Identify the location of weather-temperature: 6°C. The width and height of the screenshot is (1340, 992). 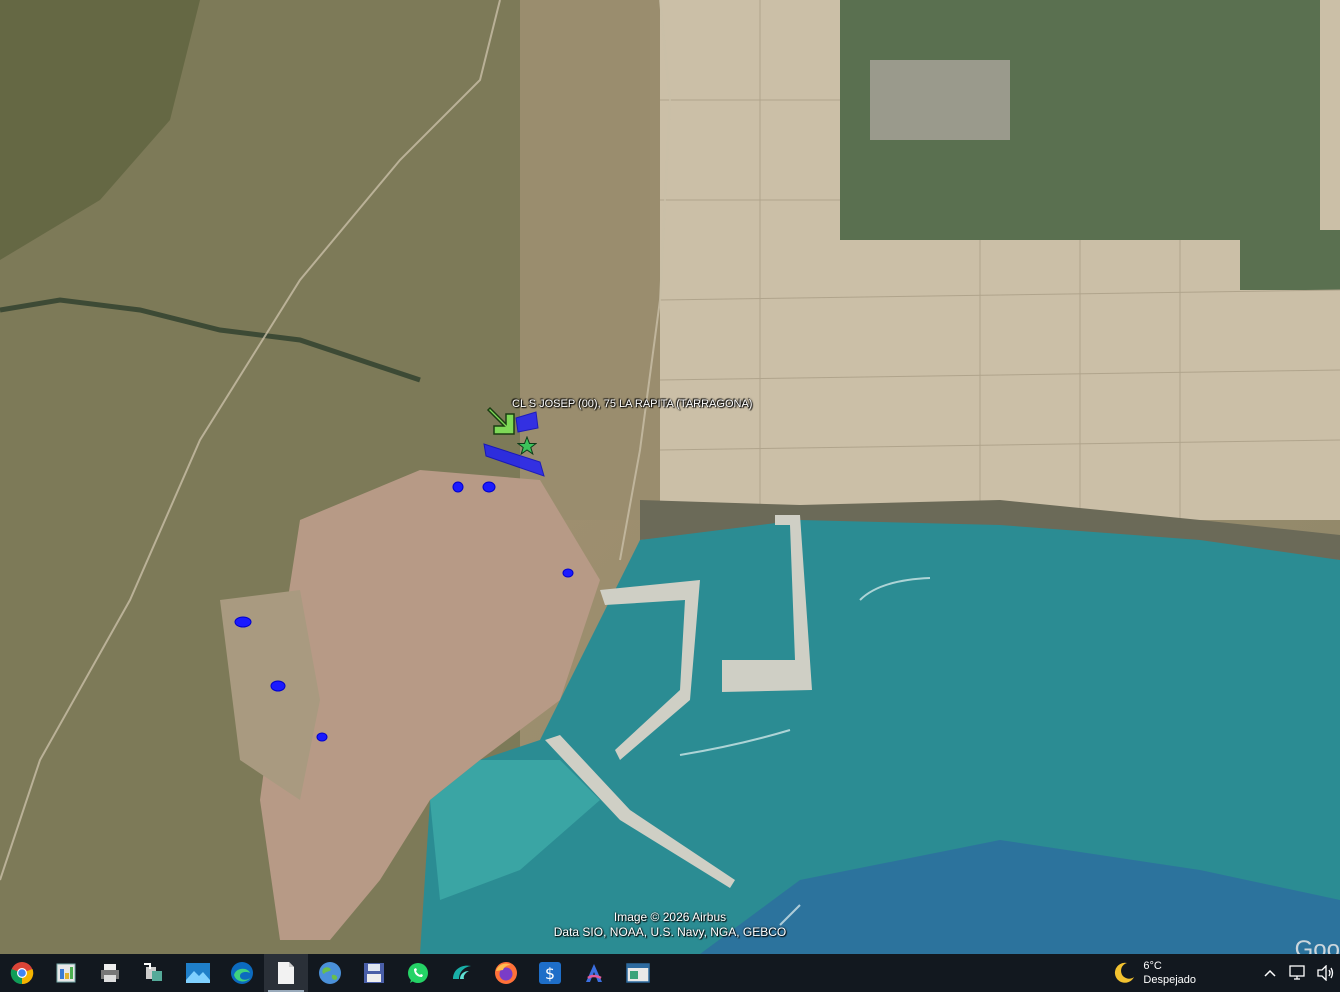
(1152, 966).